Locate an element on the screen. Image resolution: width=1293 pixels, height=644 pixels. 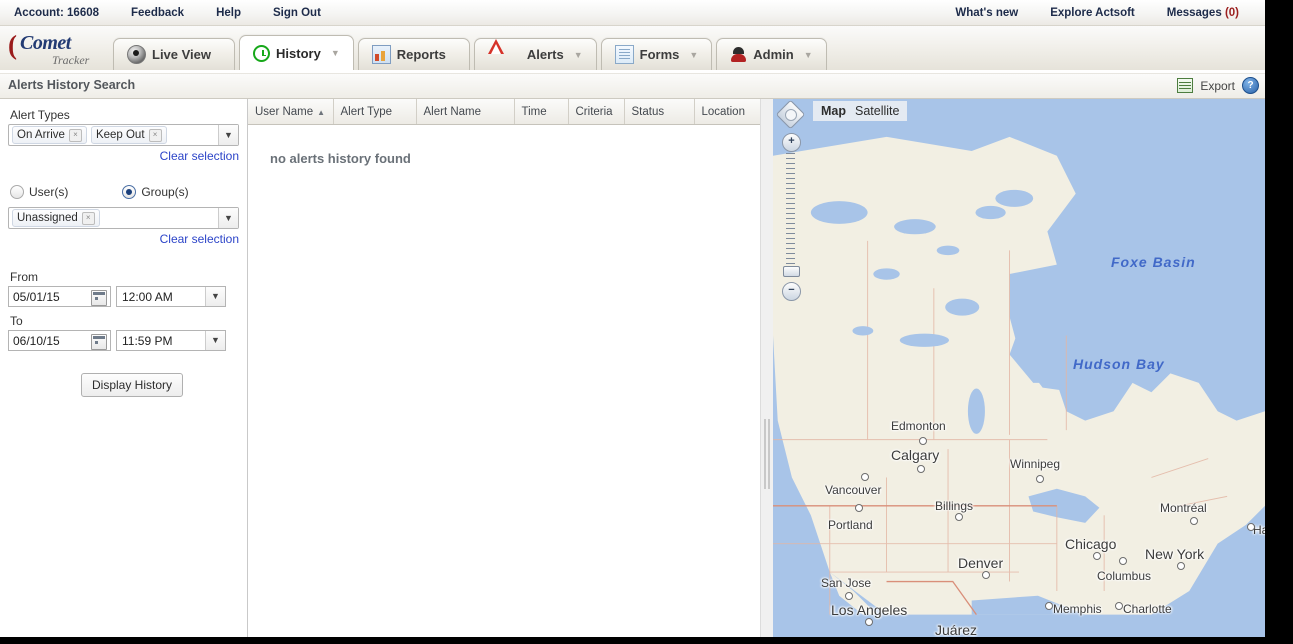
tab-label: Admin is located at coordinates (773, 54).